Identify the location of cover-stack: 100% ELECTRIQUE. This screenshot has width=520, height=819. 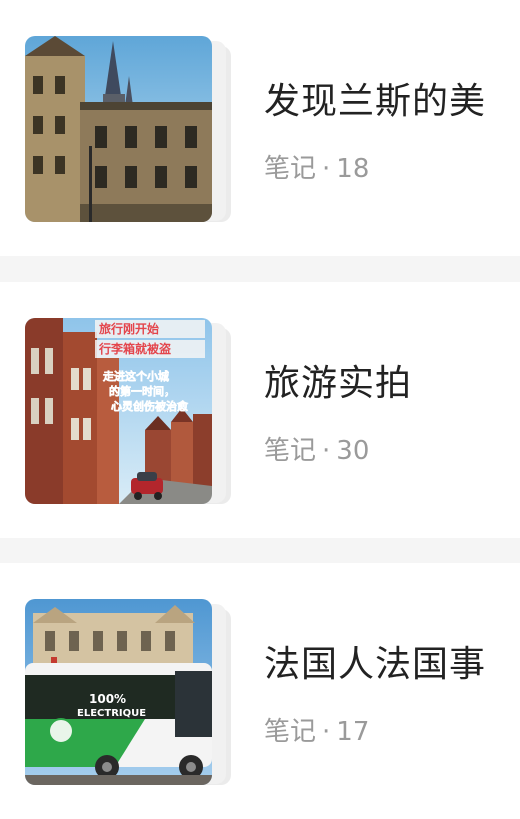
(130, 693).